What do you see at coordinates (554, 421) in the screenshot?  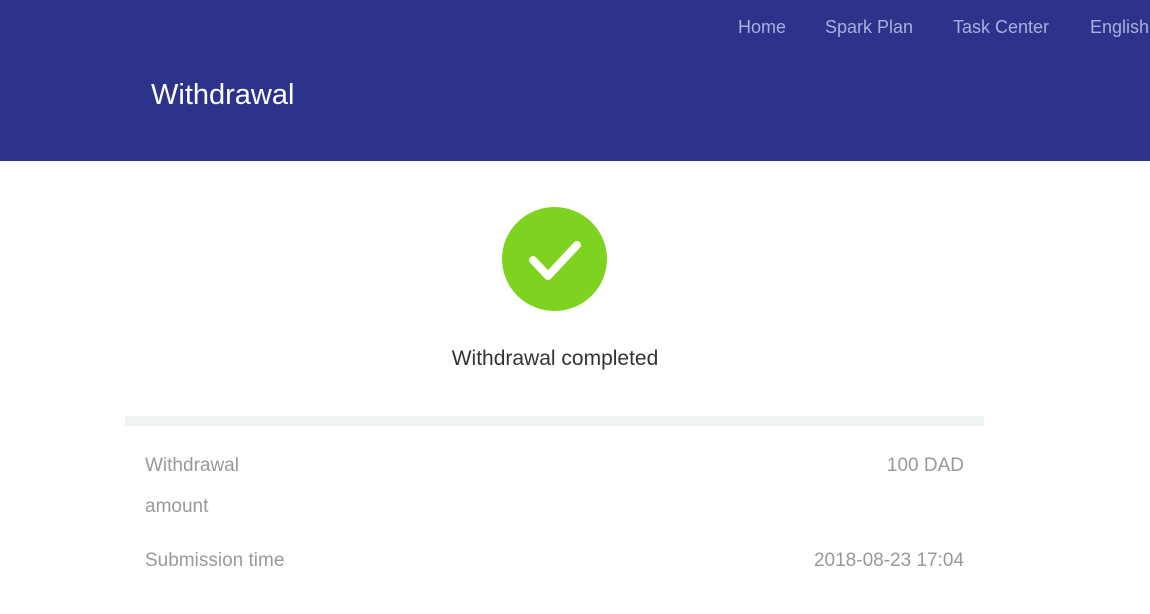 I see `section-divider` at bounding box center [554, 421].